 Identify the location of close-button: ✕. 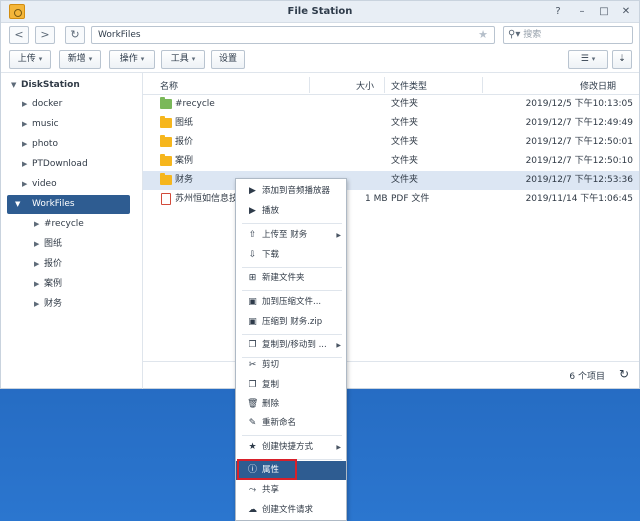
(626, 12).